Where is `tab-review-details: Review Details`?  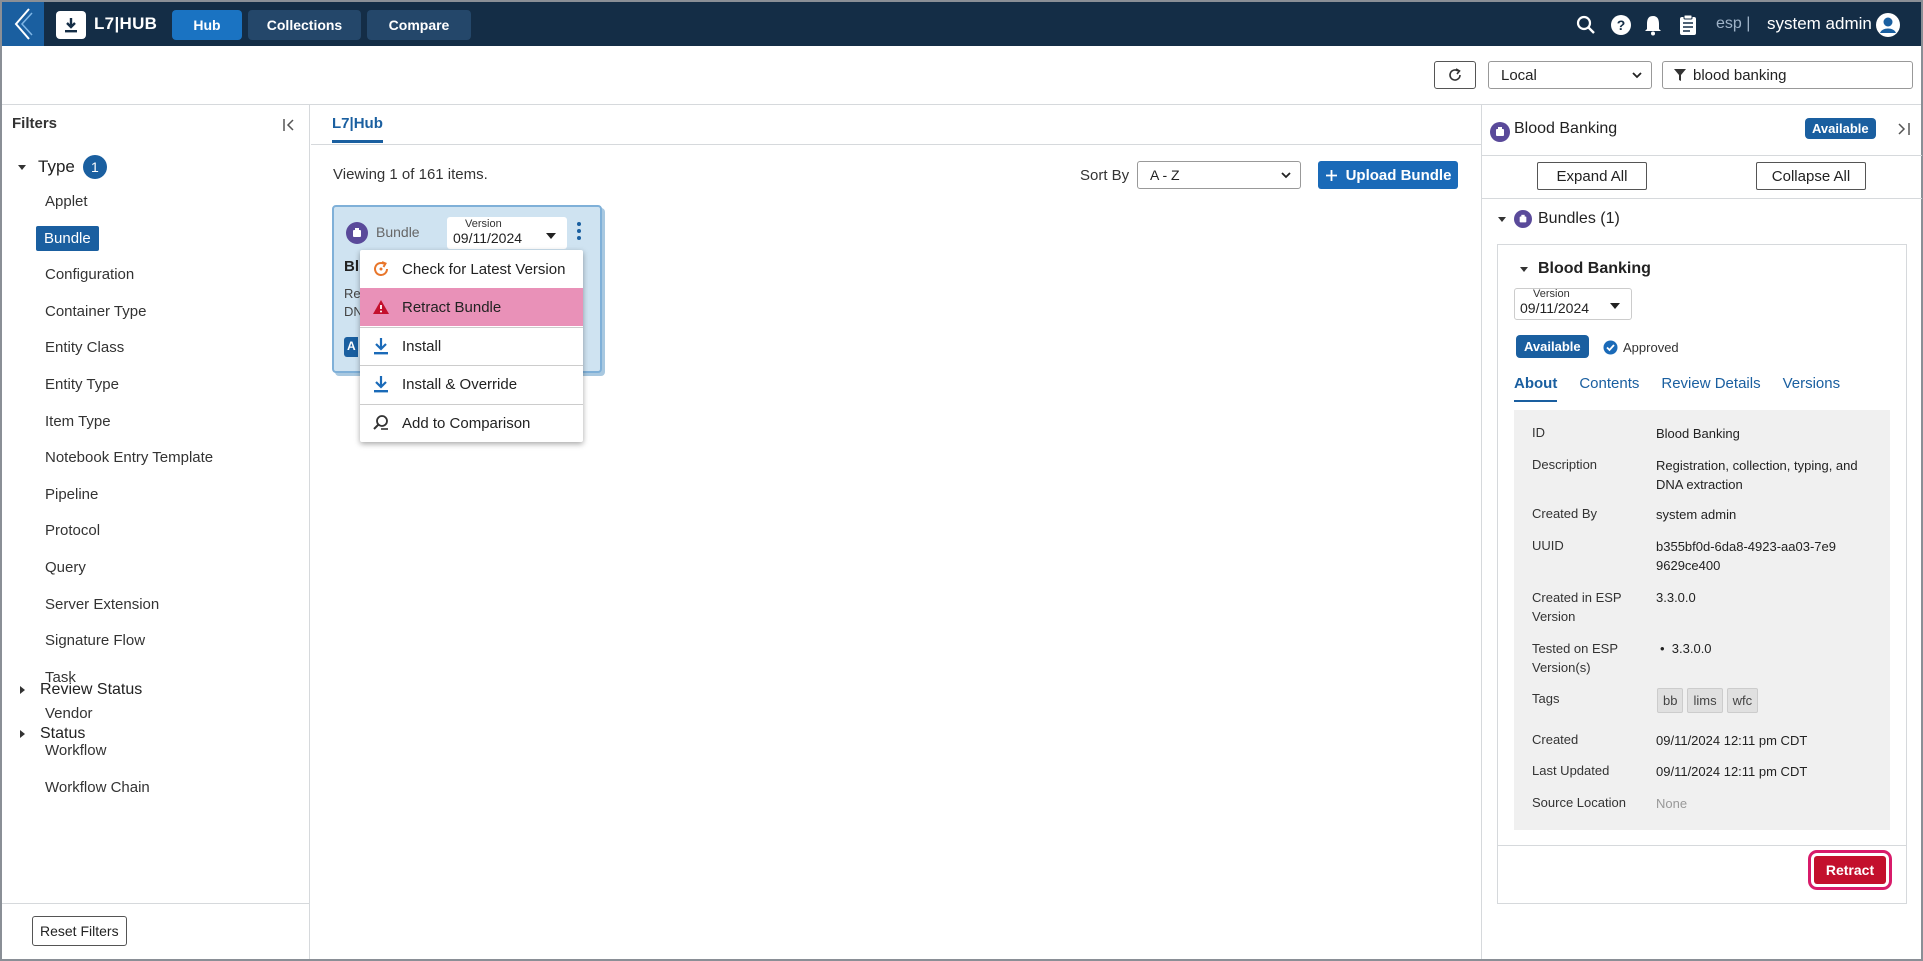 tab-review-details: Review Details is located at coordinates (1710, 388).